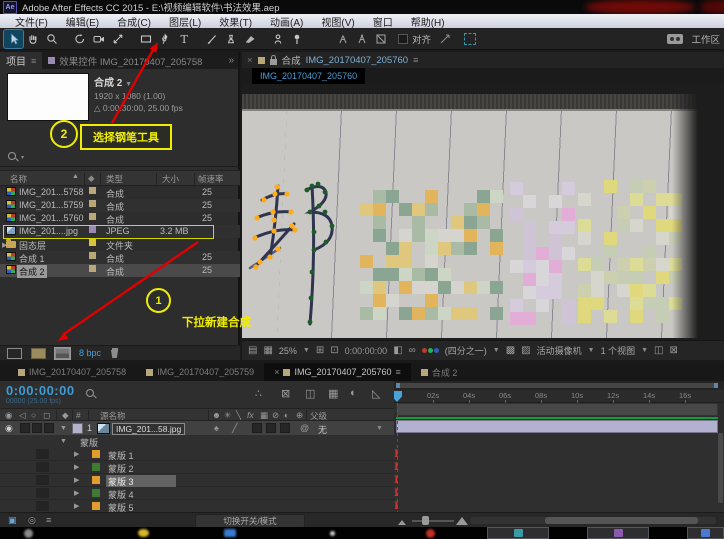 This screenshot has height=539, width=724. Describe the element at coordinates (396, 506) in the screenshot. I see `mask-keyframe-icon: I` at that location.